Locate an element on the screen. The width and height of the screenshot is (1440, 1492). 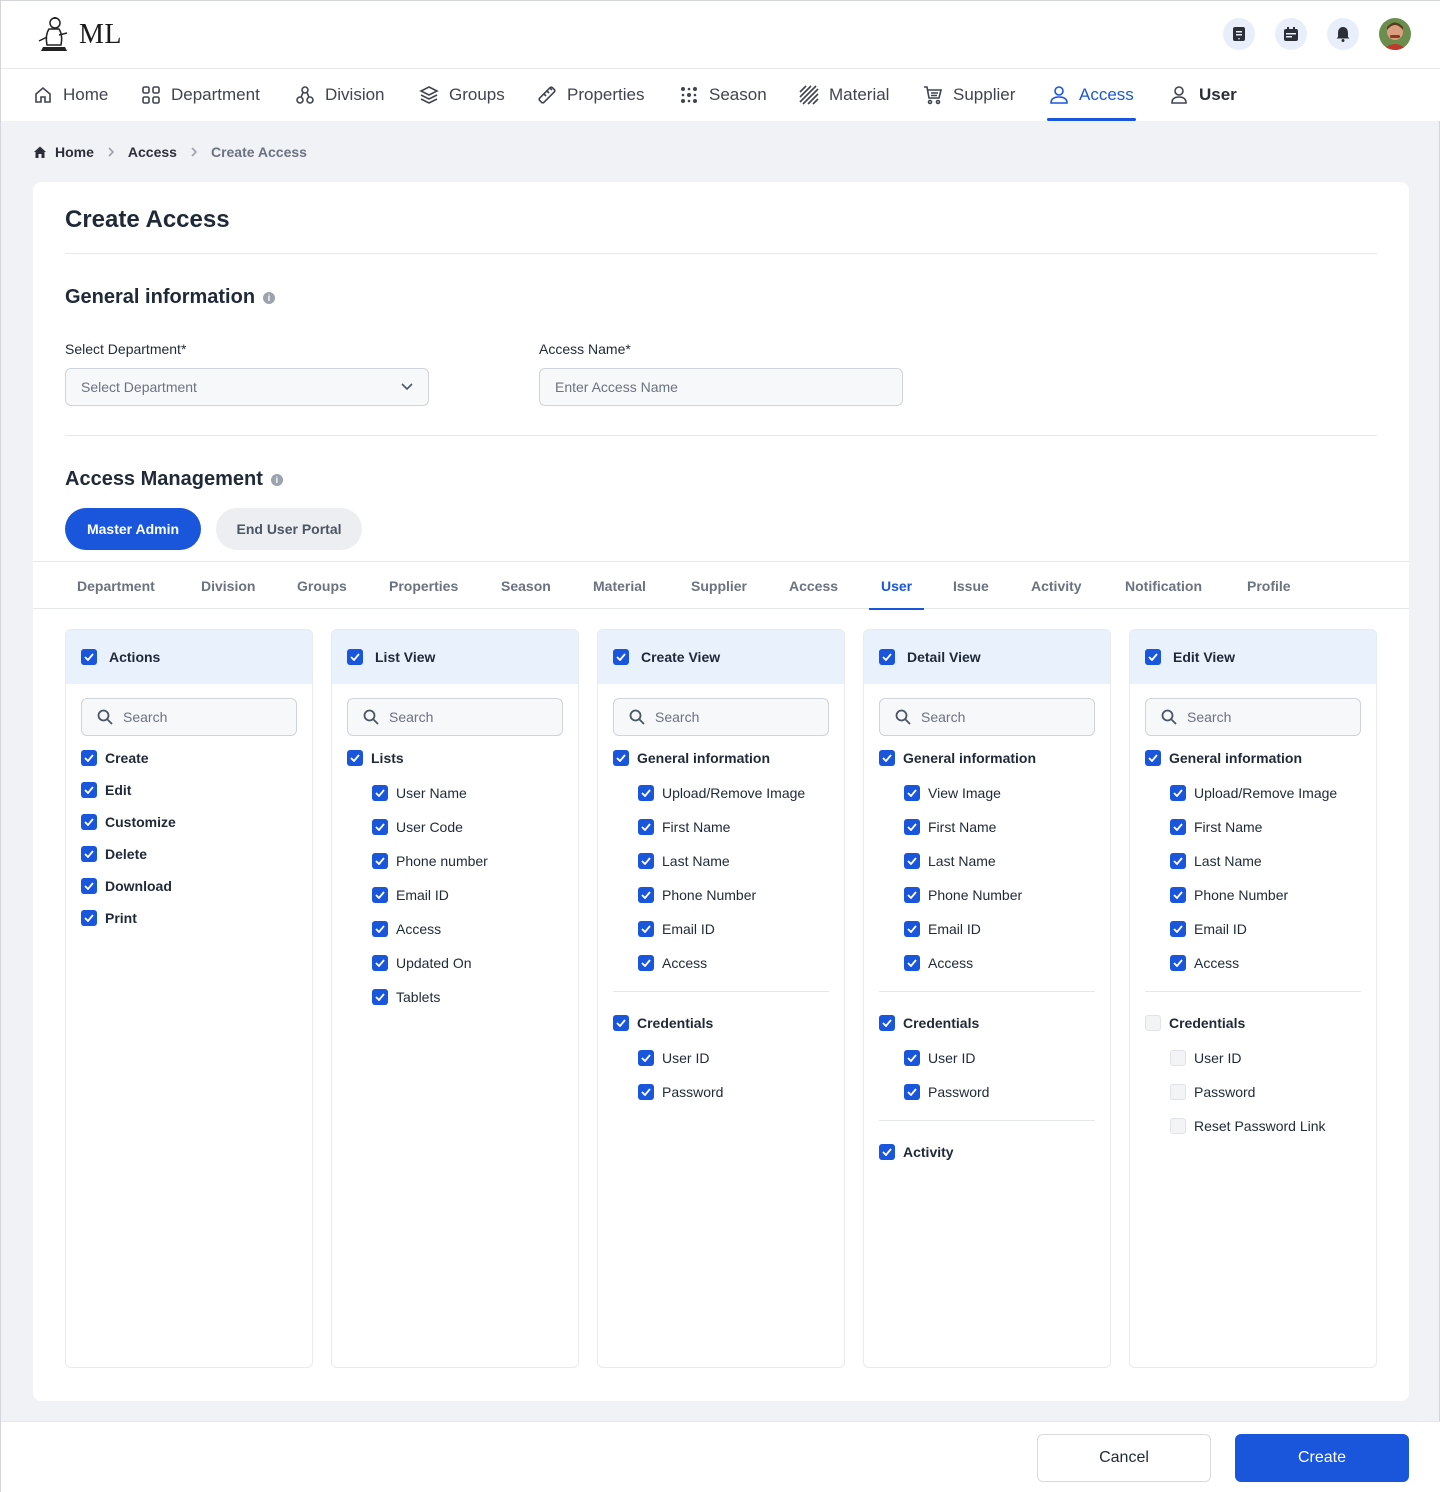
nav-item-season: Season is located at coordinates (723, 95).